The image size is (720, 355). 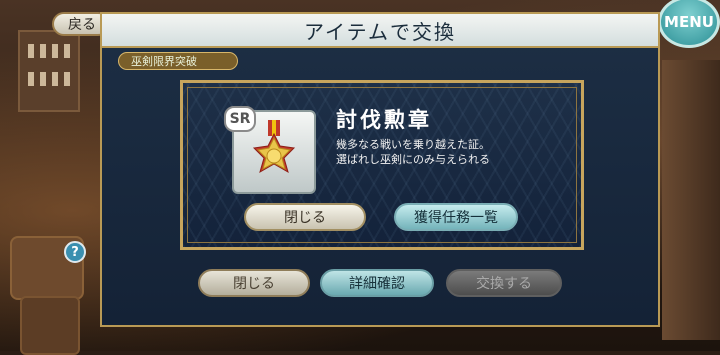 What do you see at coordinates (164, 61) in the screenshot?
I see `category-tab-label: 巫剣限界突破` at bounding box center [164, 61].